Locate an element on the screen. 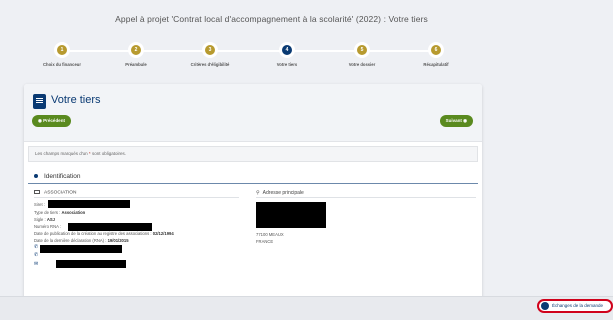  next-button: Suivant ◉ is located at coordinates (456, 121).